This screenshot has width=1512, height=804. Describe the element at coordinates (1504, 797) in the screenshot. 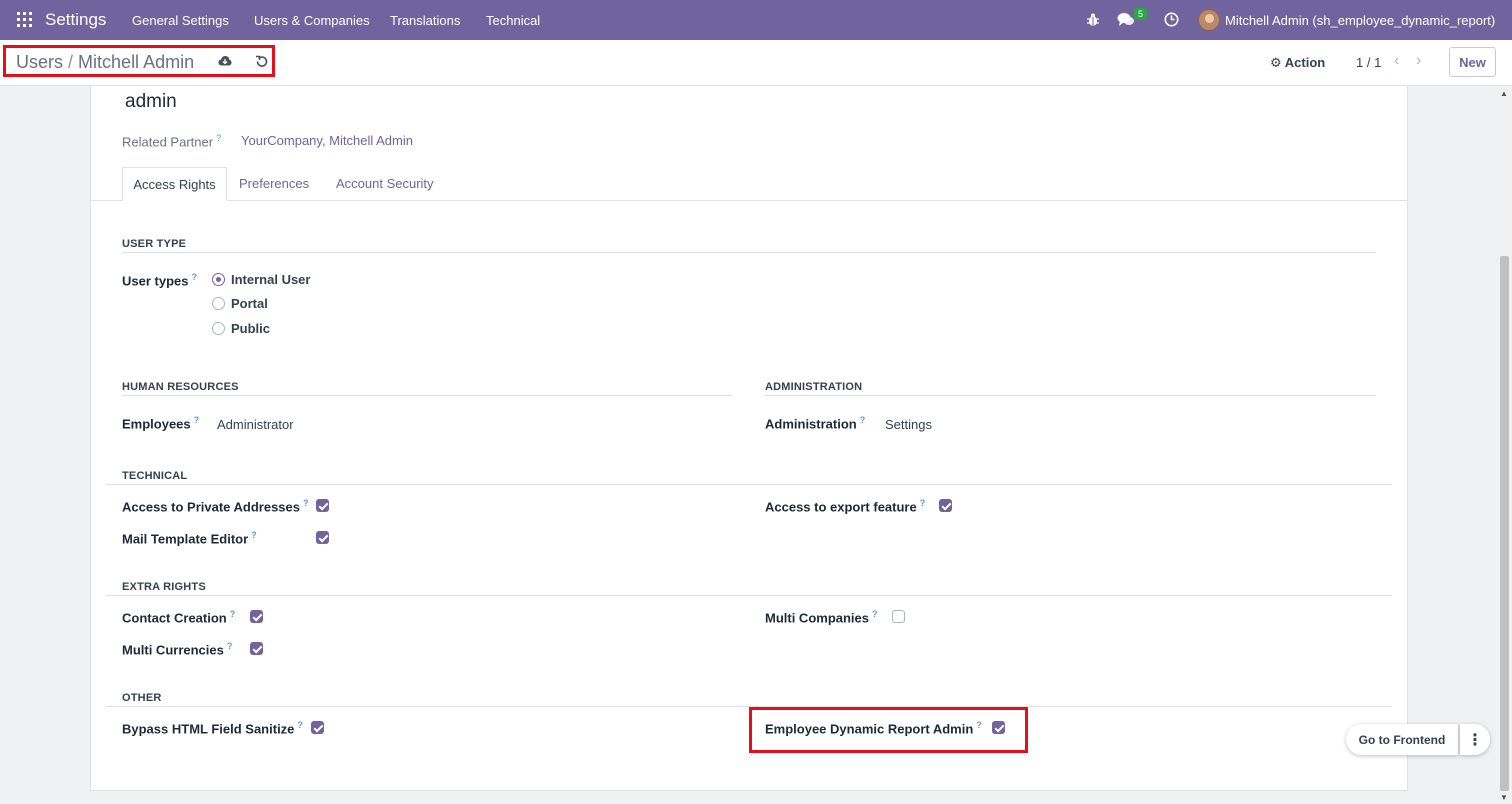

I see `scroll-down-arrow-icon: ▼` at that location.